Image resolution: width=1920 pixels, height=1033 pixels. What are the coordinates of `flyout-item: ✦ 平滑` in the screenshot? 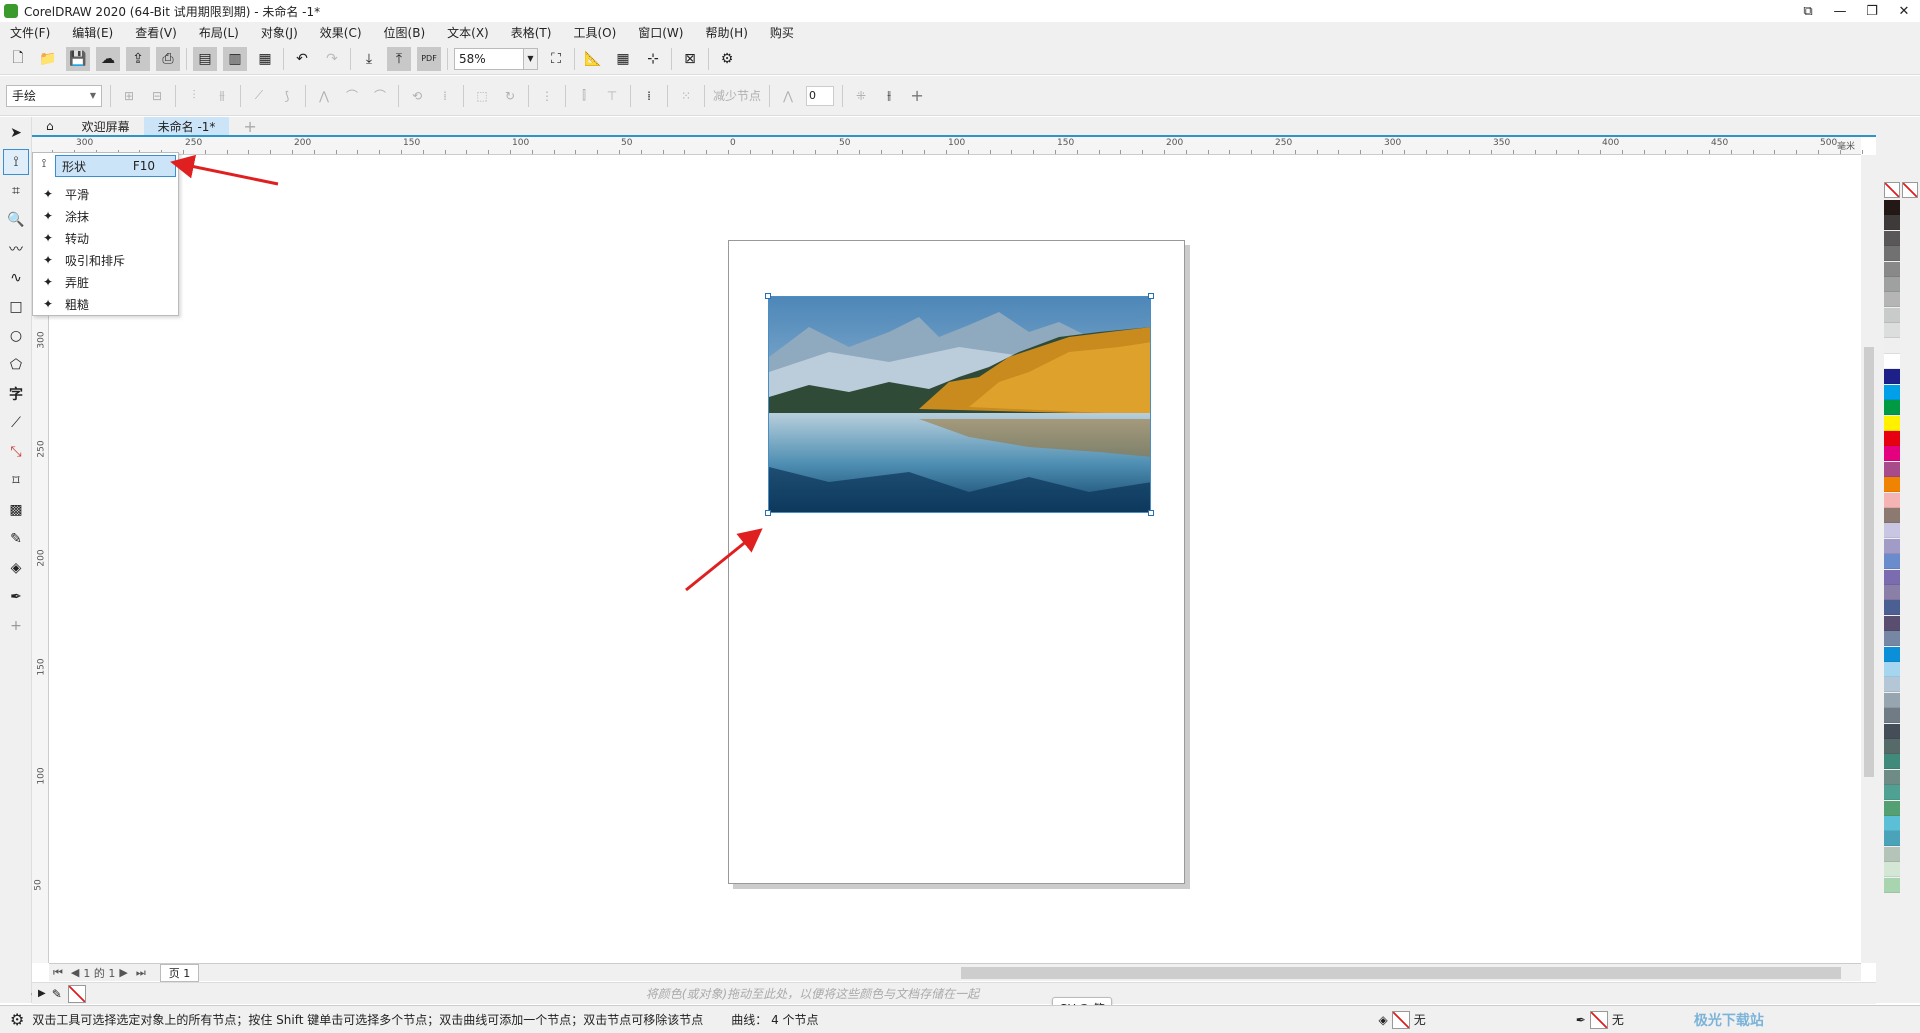 It's located at (105, 194).